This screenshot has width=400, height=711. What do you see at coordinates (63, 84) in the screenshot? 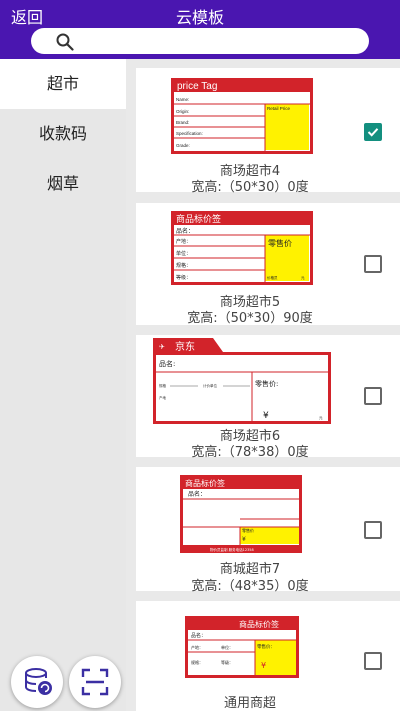
I see `sidebar-item-supermarket: 超市` at bounding box center [63, 84].